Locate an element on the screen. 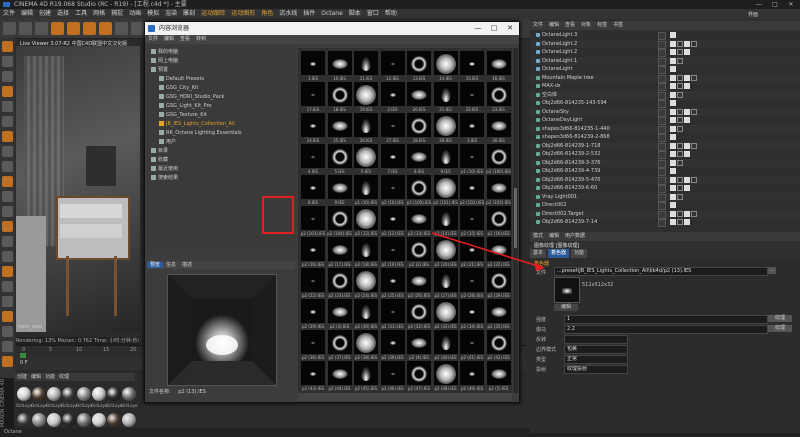 Image resolution: width=800 pixels, height=437 pixels. dialog-menu-item: 查看 is located at coordinates (185, 39).